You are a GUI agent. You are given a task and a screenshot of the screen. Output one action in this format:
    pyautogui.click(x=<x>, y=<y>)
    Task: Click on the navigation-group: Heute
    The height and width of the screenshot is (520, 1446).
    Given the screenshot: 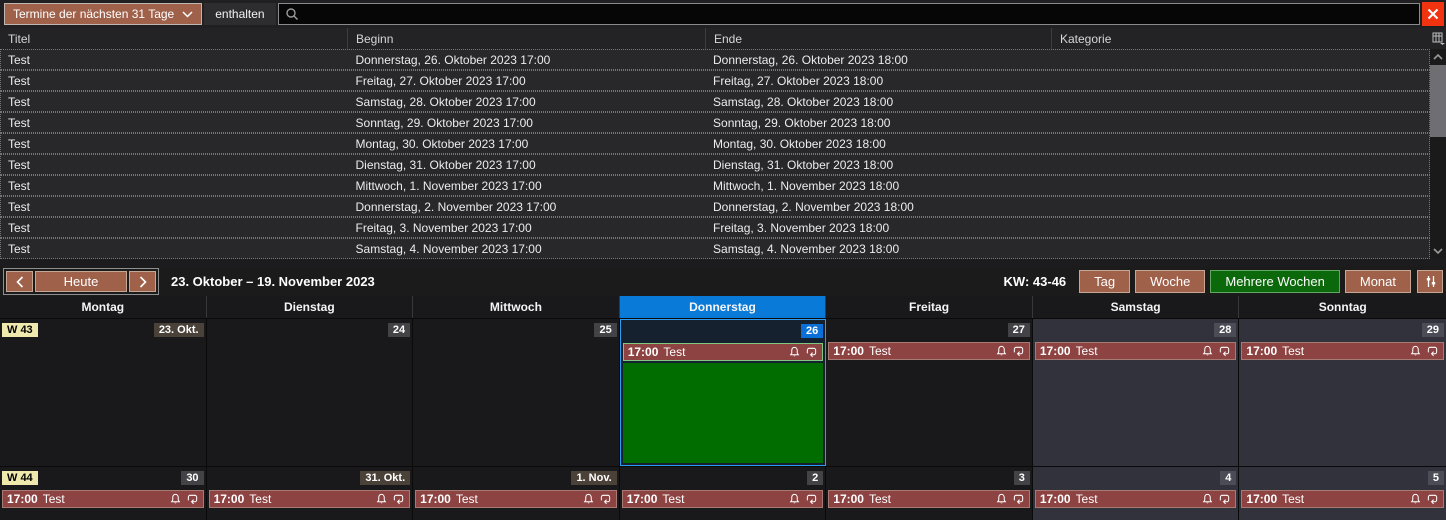 What is the action you would take?
    pyautogui.click(x=81, y=281)
    